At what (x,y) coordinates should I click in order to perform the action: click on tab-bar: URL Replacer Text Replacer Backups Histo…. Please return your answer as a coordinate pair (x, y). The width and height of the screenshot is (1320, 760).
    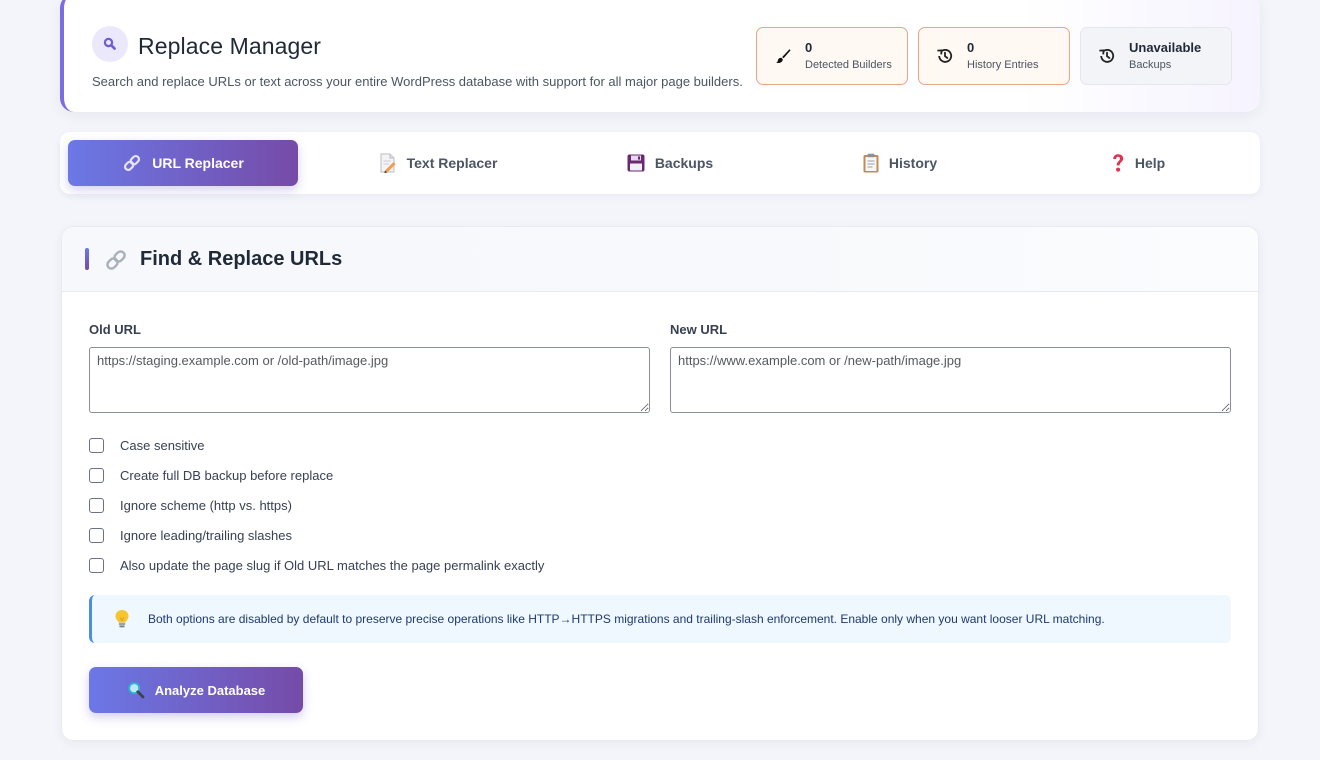
    Looking at the image, I should click on (660, 163).